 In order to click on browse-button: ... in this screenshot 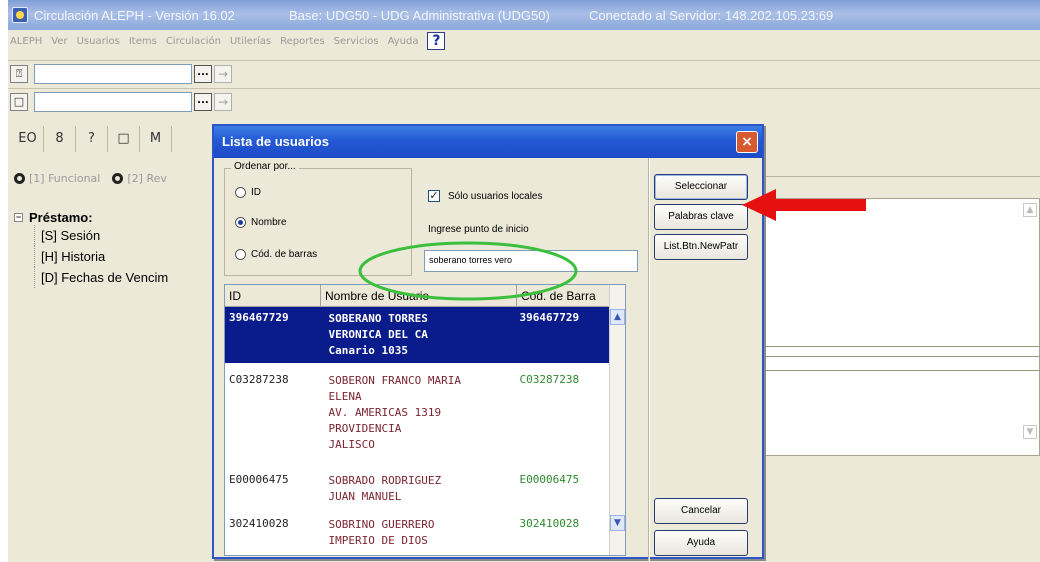, I will do `click(203, 73)`.